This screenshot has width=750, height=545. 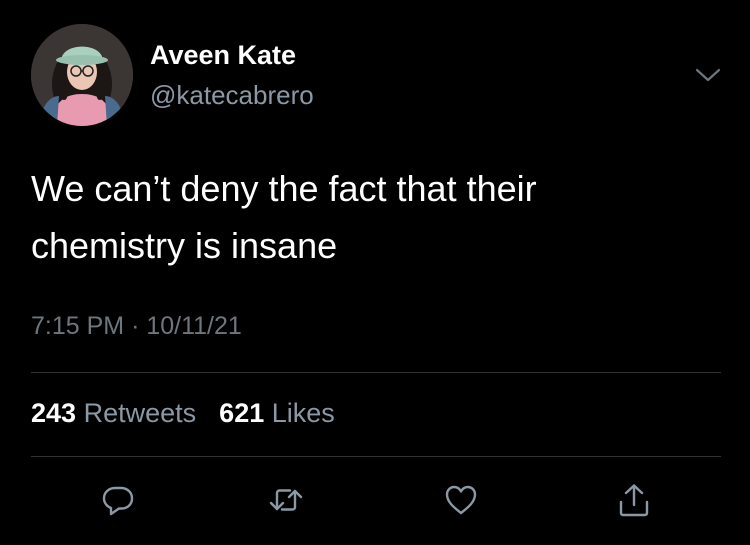 What do you see at coordinates (82, 75) in the screenshot?
I see `avatar` at bounding box center [82, 75].